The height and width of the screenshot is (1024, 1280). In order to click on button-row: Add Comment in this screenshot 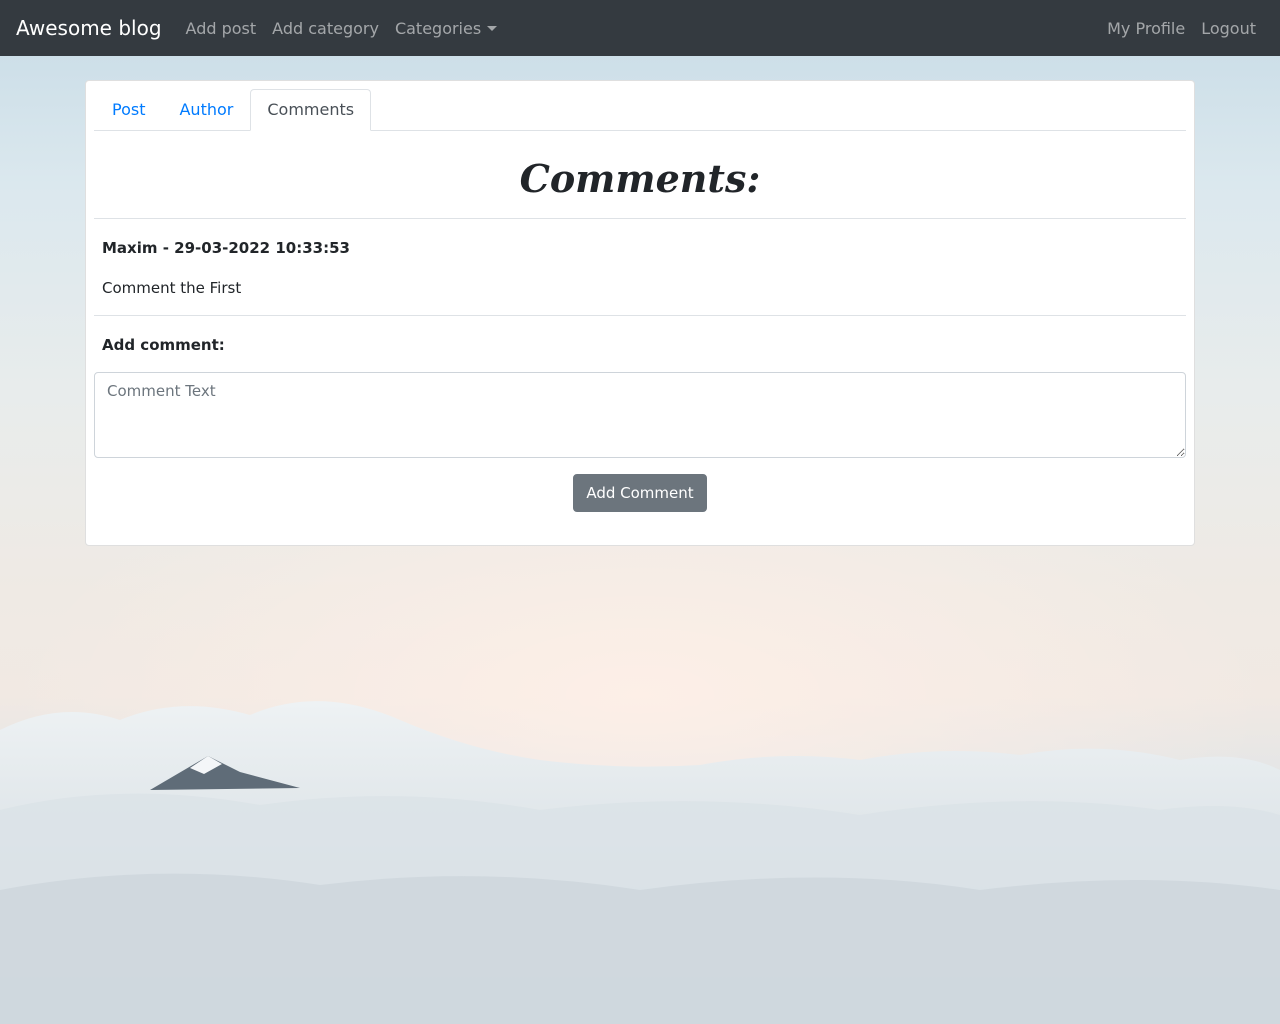, I will do `click(640, 493)`.